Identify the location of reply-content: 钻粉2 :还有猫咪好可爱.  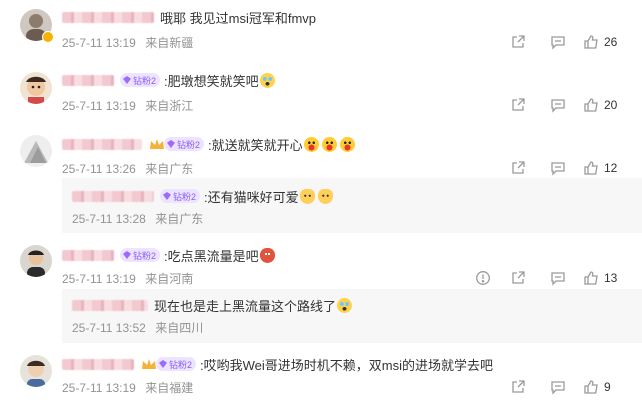
(202, 196).